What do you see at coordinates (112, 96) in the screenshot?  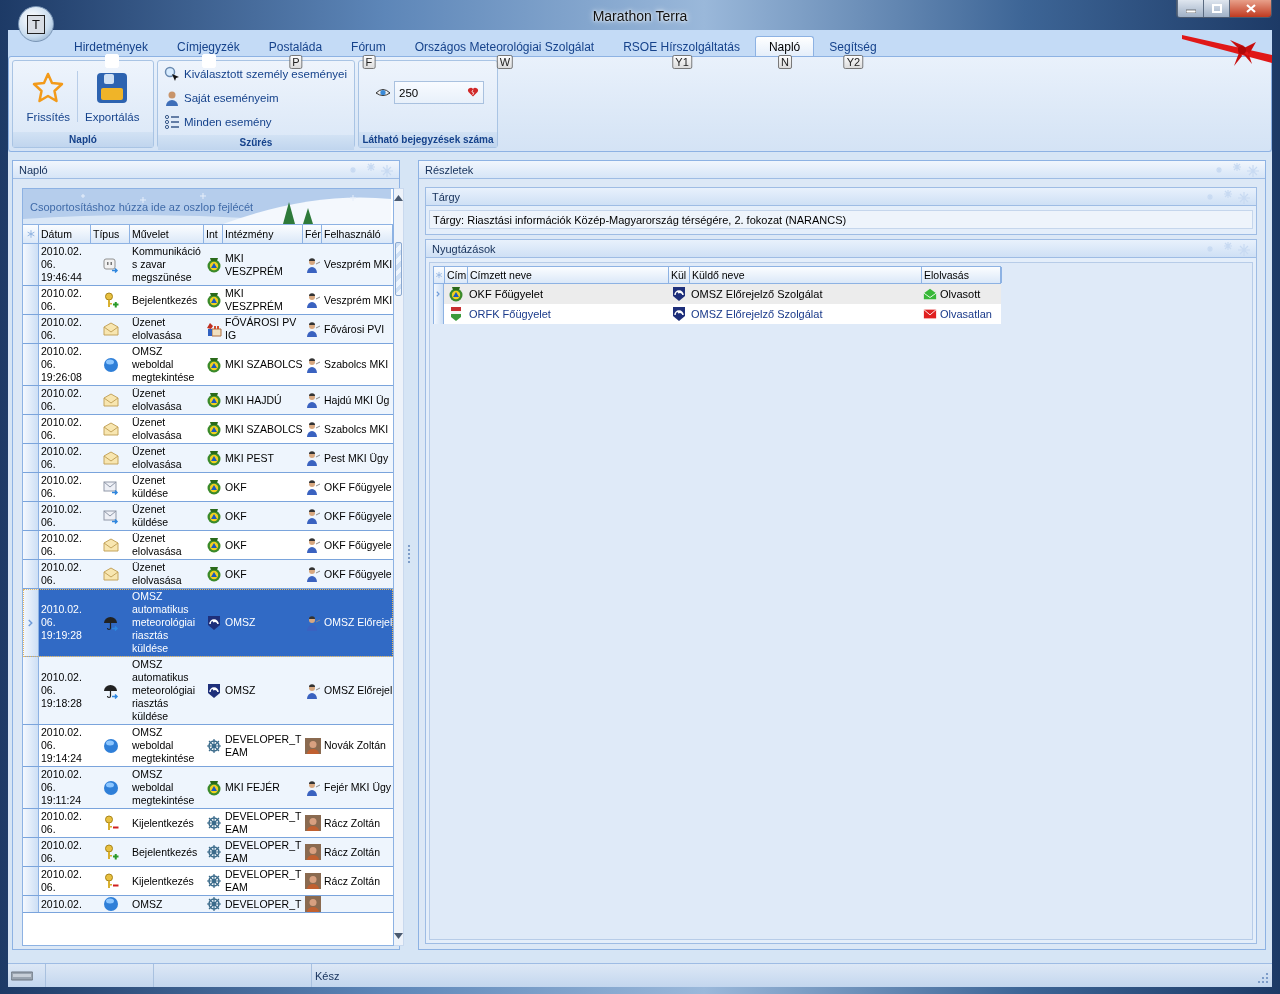 I see `ribbon-button: Exportálás` at bounding box center [112, 96].